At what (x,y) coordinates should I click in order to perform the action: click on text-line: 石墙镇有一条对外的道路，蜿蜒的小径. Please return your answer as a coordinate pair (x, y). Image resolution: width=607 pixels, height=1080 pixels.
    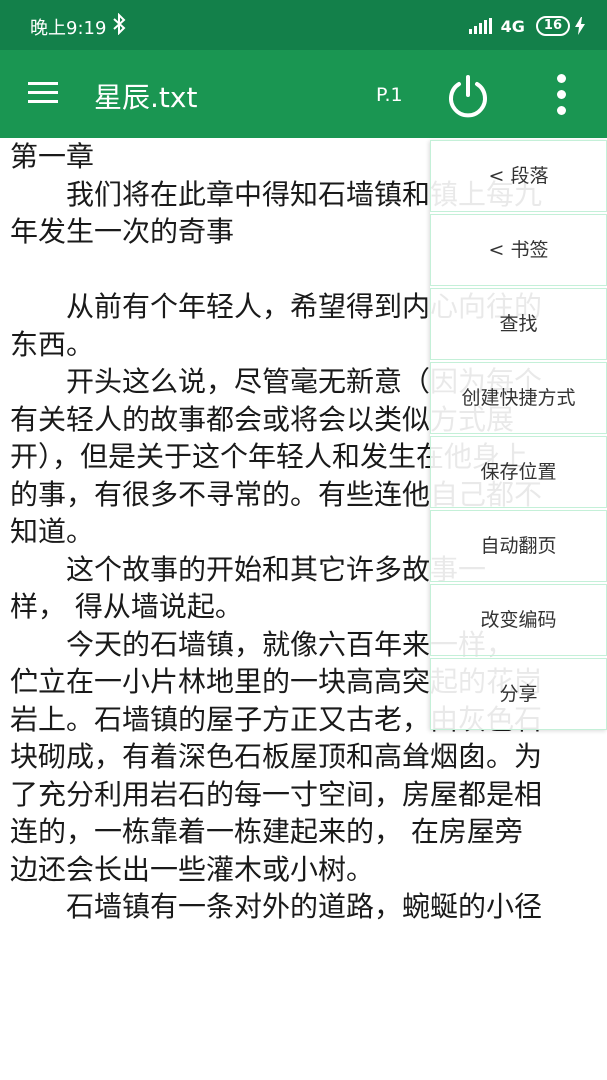
    Looking at the image, I should click on (276, 906).